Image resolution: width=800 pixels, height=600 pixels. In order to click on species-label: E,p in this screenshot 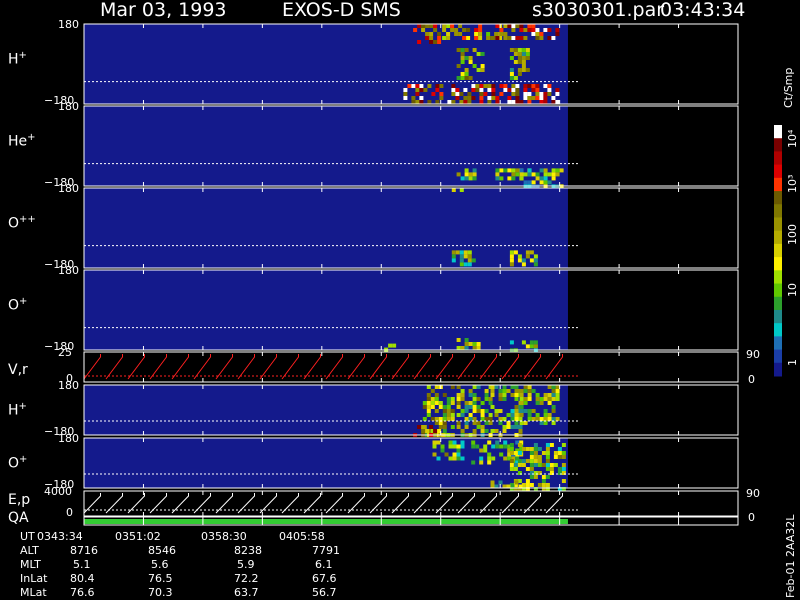, I will do `click(19, 500)`.